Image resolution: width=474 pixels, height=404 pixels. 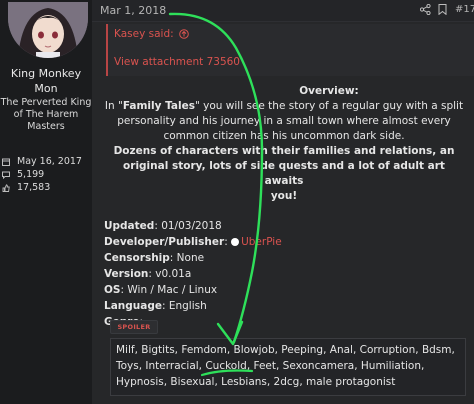 I want to click on joined-stat: May 16, 2017, so click(x=46, y=161).